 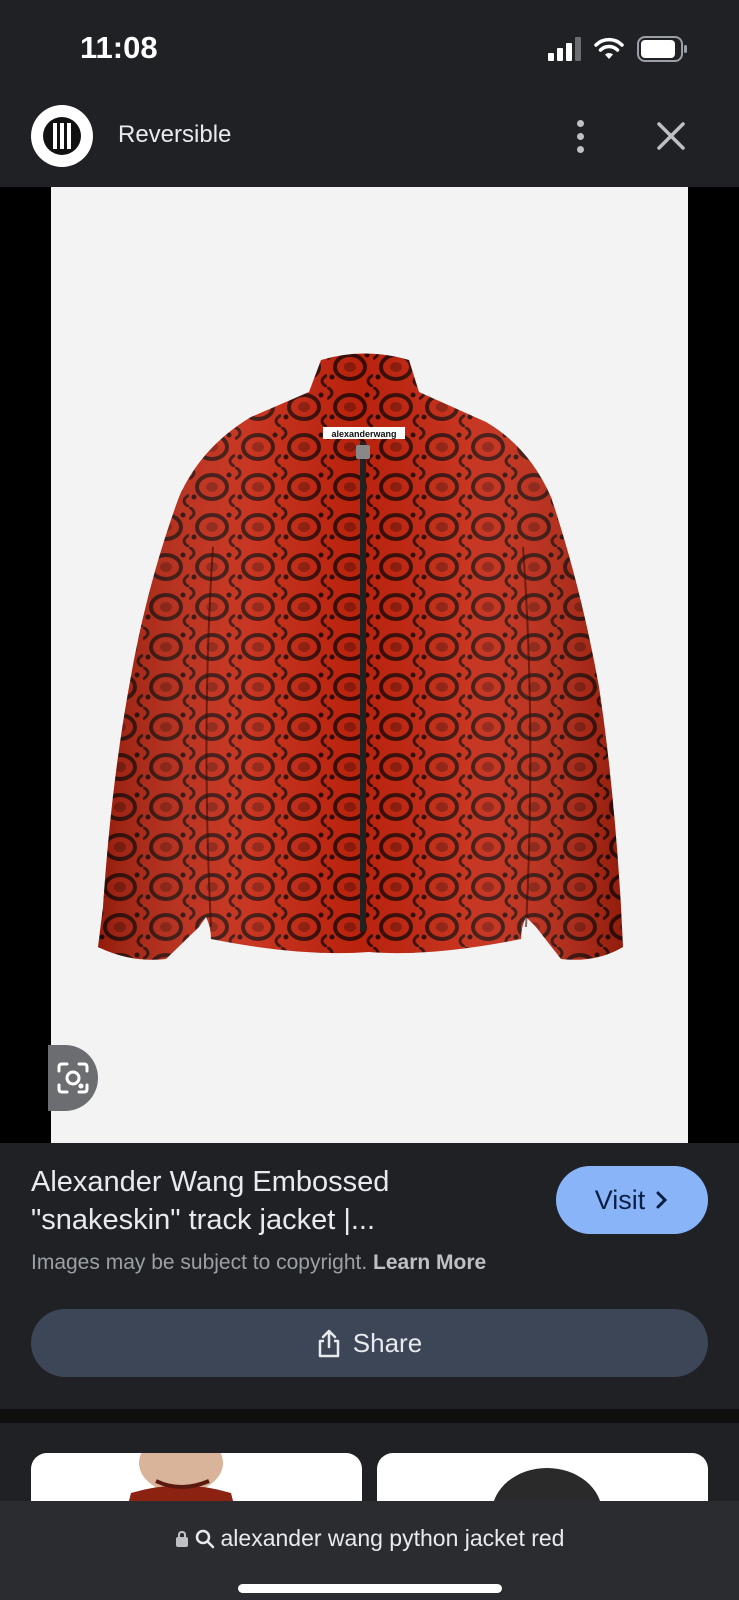 I want to click on share-button: Share, so click(x=369, y=1343).